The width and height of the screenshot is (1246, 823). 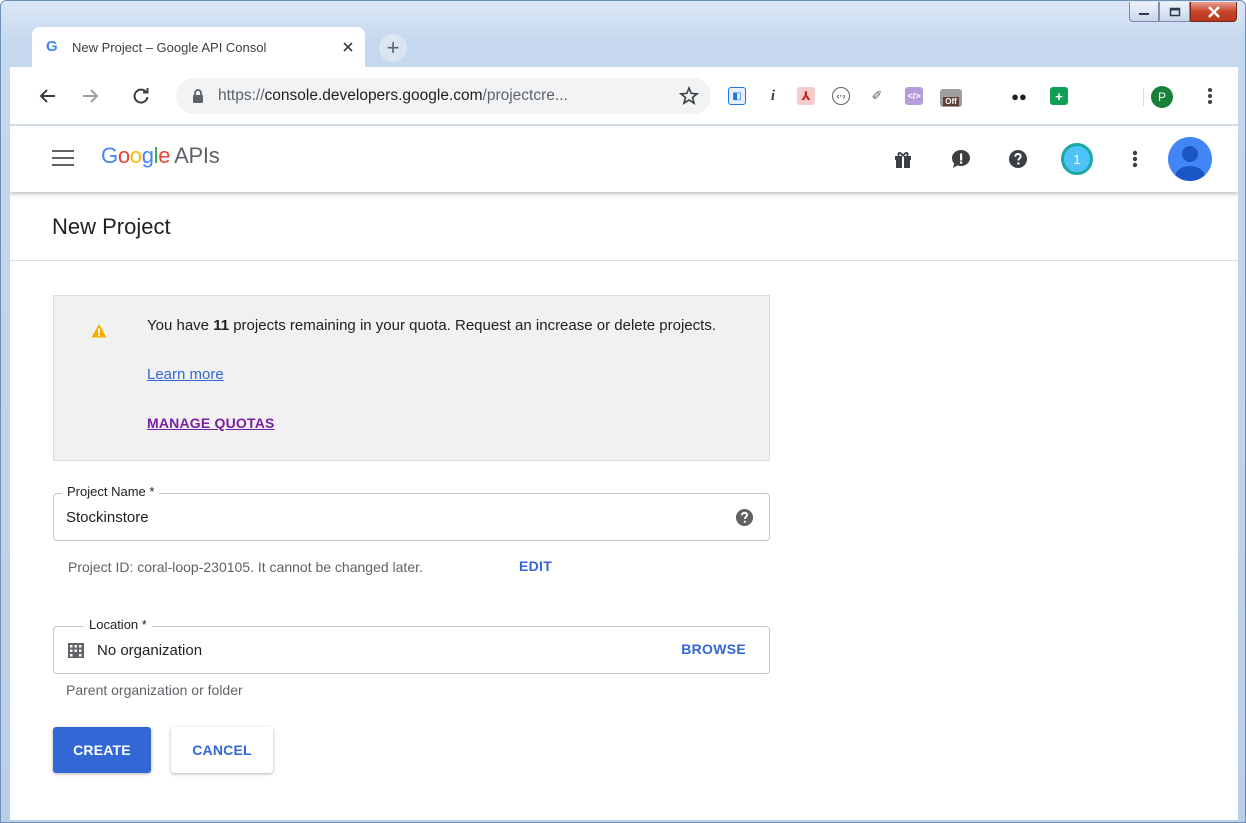 What do you see at coordinates (411, 645) in the screenshot?
I see `location-field: Location * No organization BROWSE` at bounding box center [411, 645].